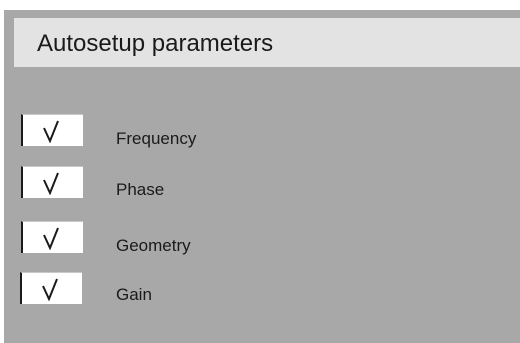  Describe the element at coordinates (262, 131) in the screenshot. I see `option-row-frequency: Frequency` at that location.